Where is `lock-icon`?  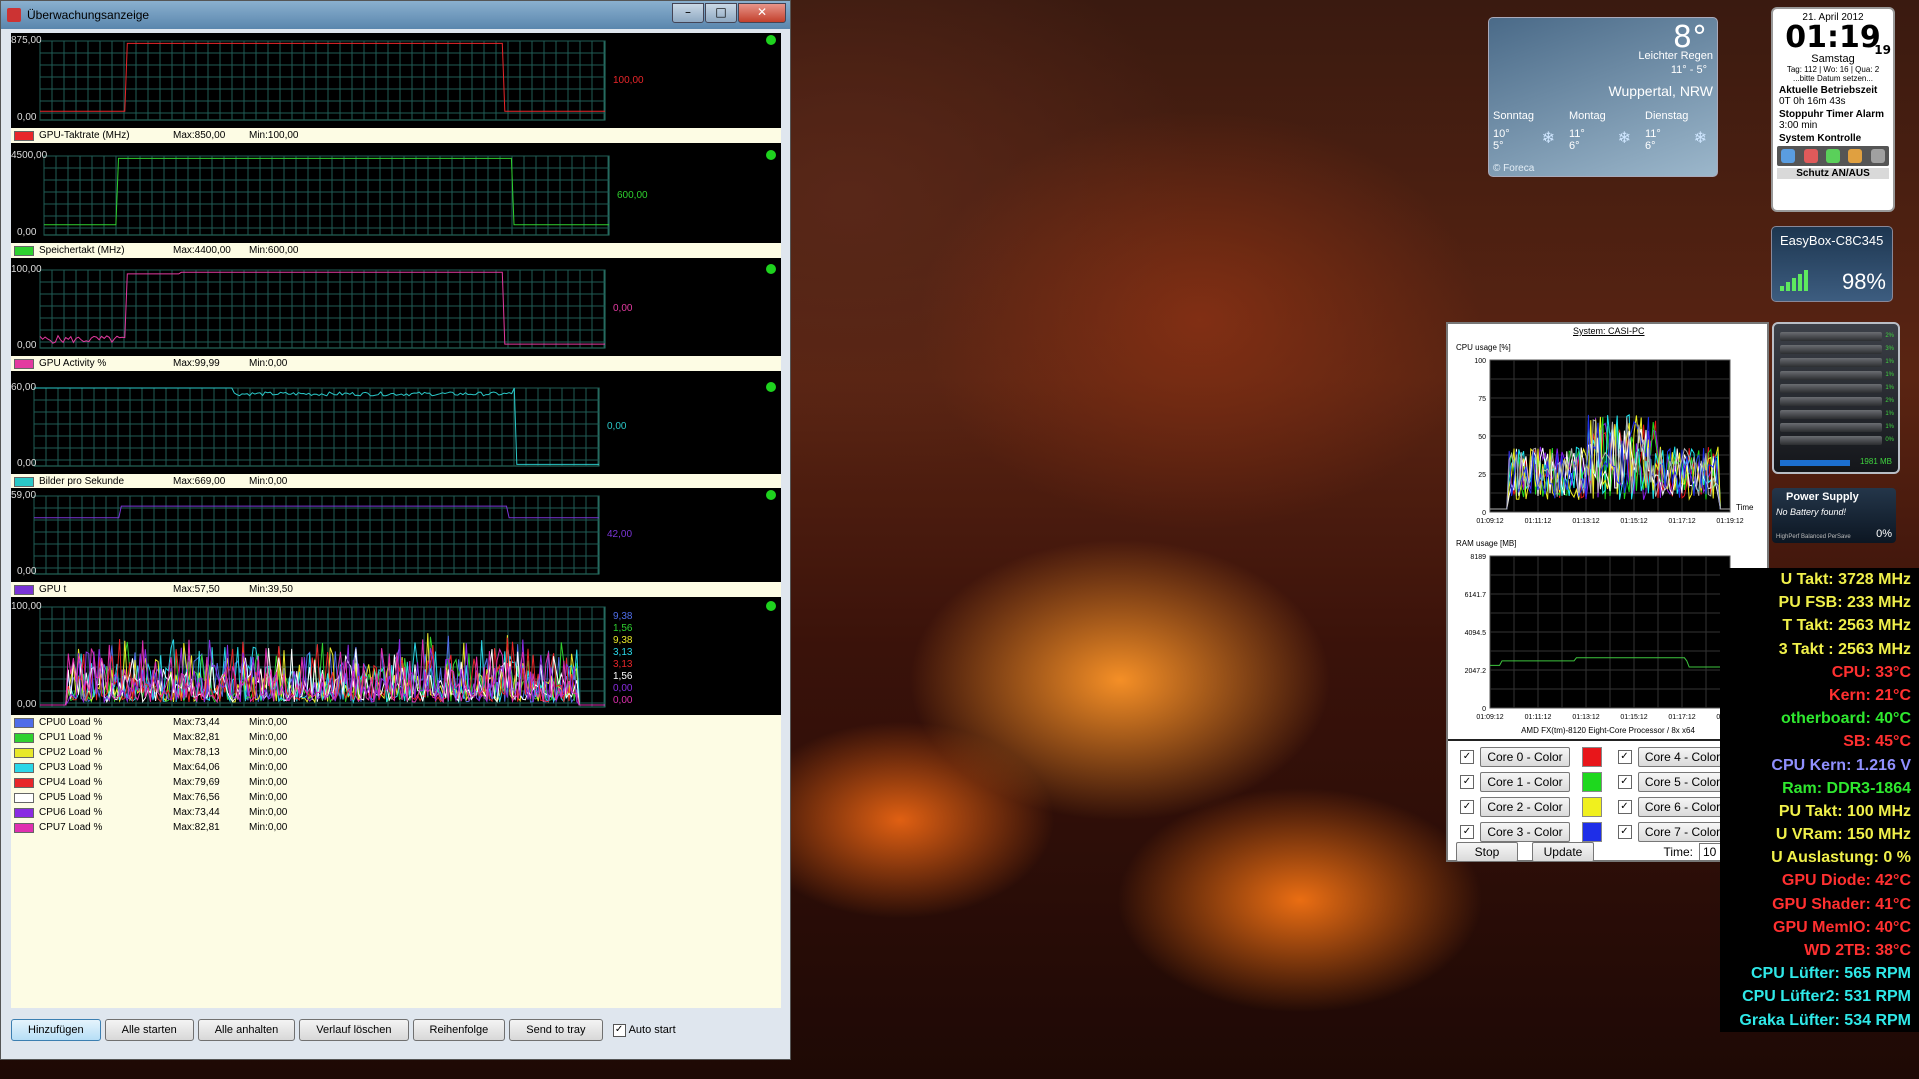
lock-icon is located at coordinates (1855, 156).